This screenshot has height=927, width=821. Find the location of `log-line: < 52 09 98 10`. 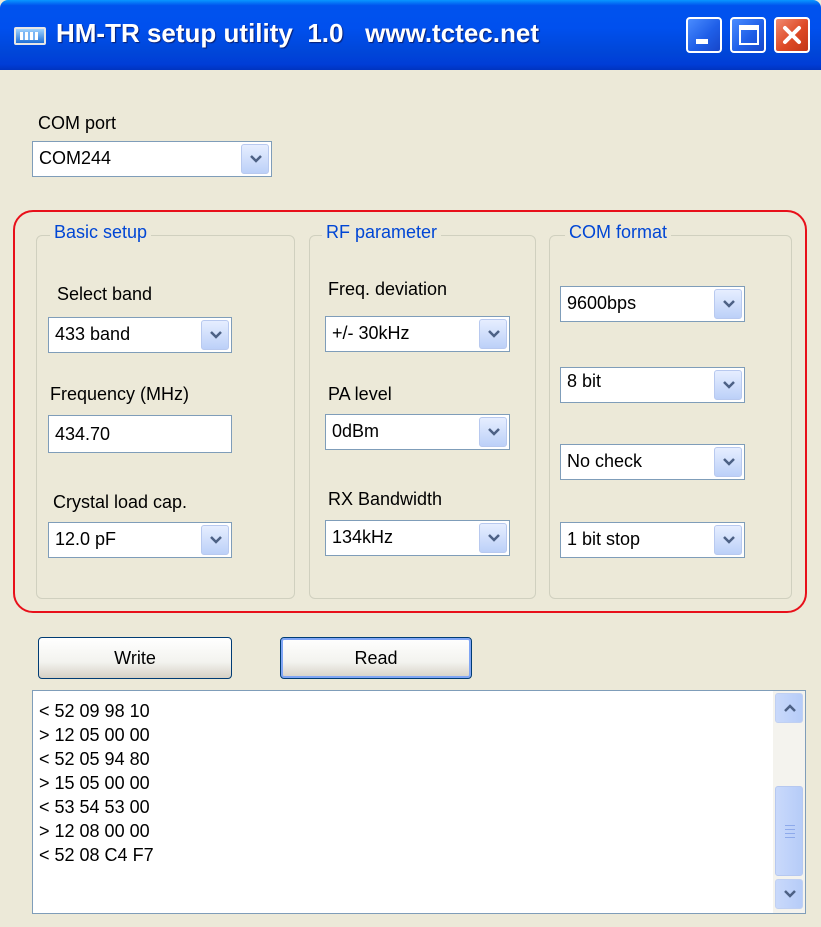

log-line: < 52 09 98 10 is located at coordinates (94, 711).